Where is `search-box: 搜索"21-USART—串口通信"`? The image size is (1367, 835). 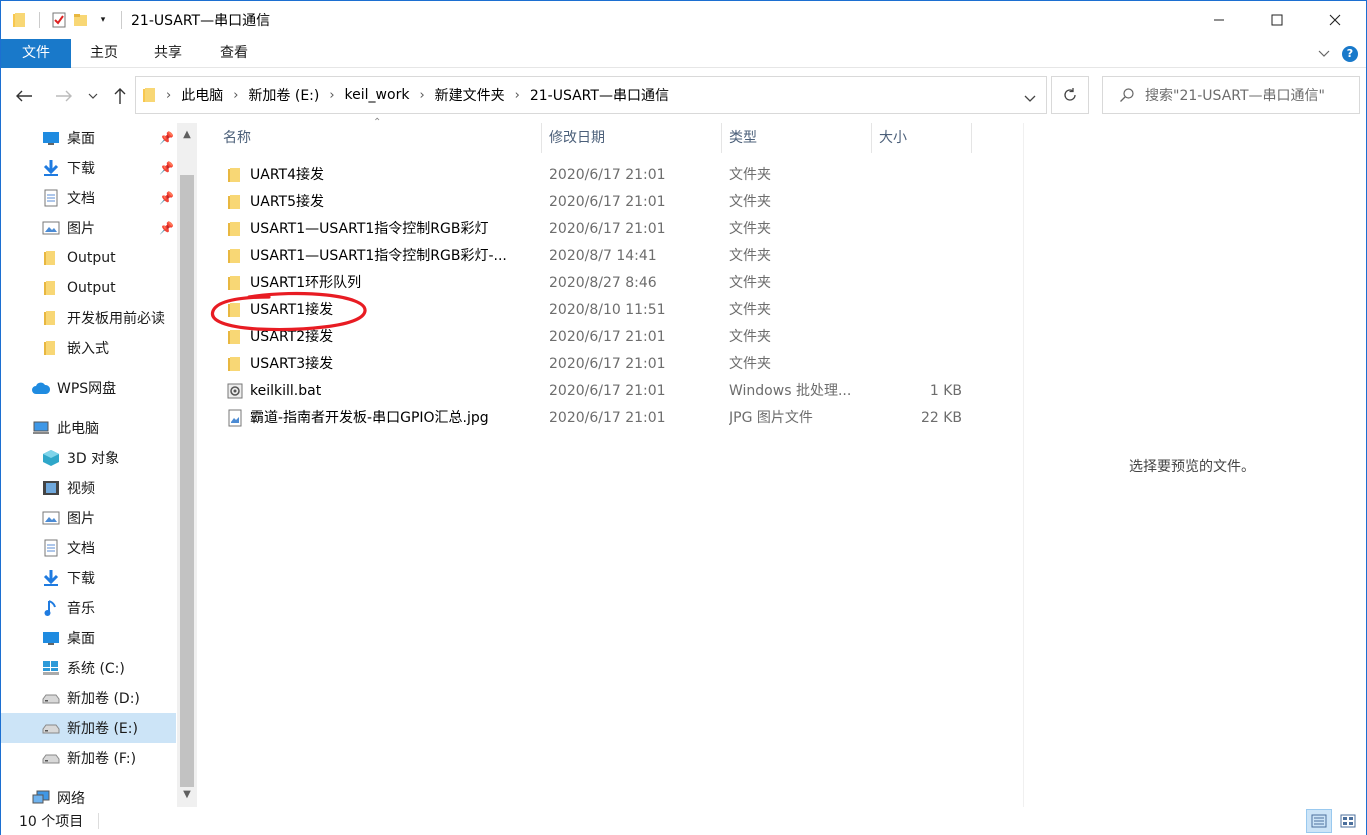 search-box: 搜索"21-USART—串口通信" is located at coordinates (1231, 95).